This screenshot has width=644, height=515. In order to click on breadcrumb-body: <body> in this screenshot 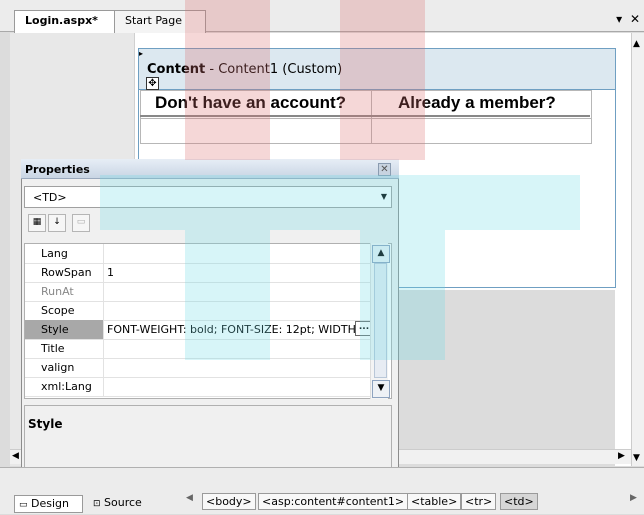, I will do `click(229, 501)`.